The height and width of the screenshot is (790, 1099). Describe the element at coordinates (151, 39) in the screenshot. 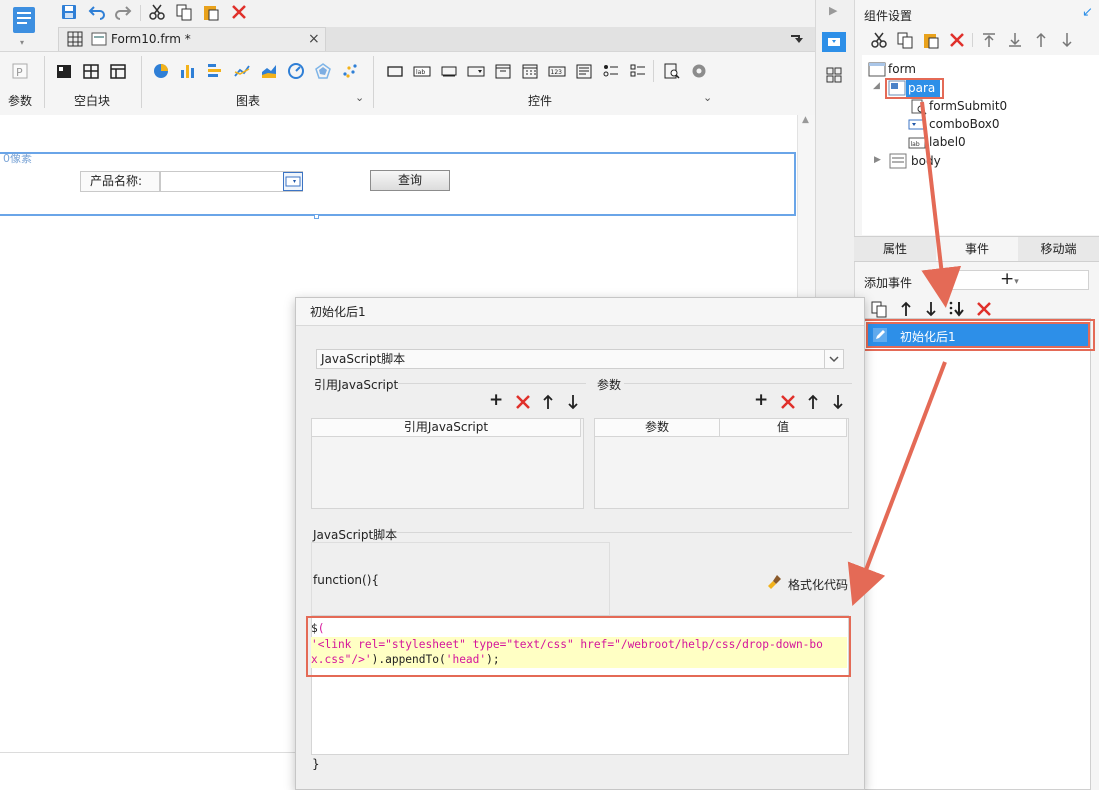

I see `file-tab-title: Form10.frm *` at that location.